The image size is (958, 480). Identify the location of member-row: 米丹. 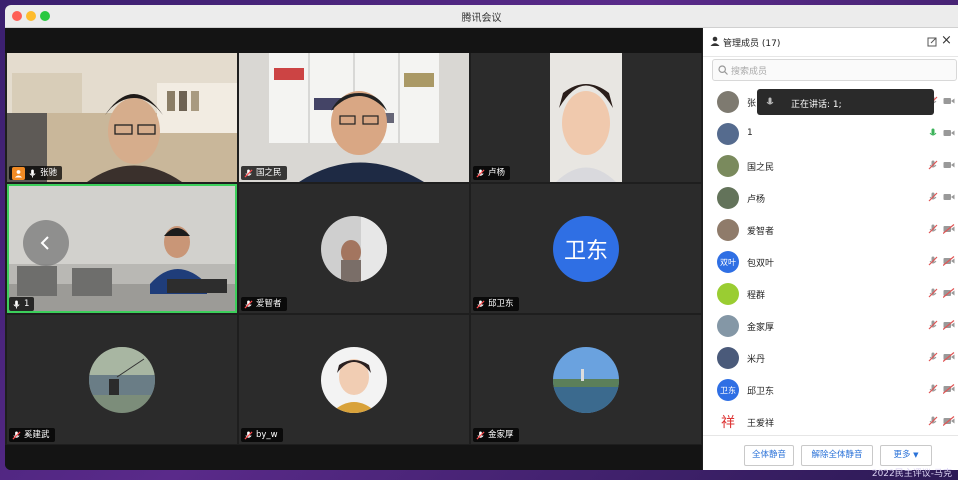
(830, 358).